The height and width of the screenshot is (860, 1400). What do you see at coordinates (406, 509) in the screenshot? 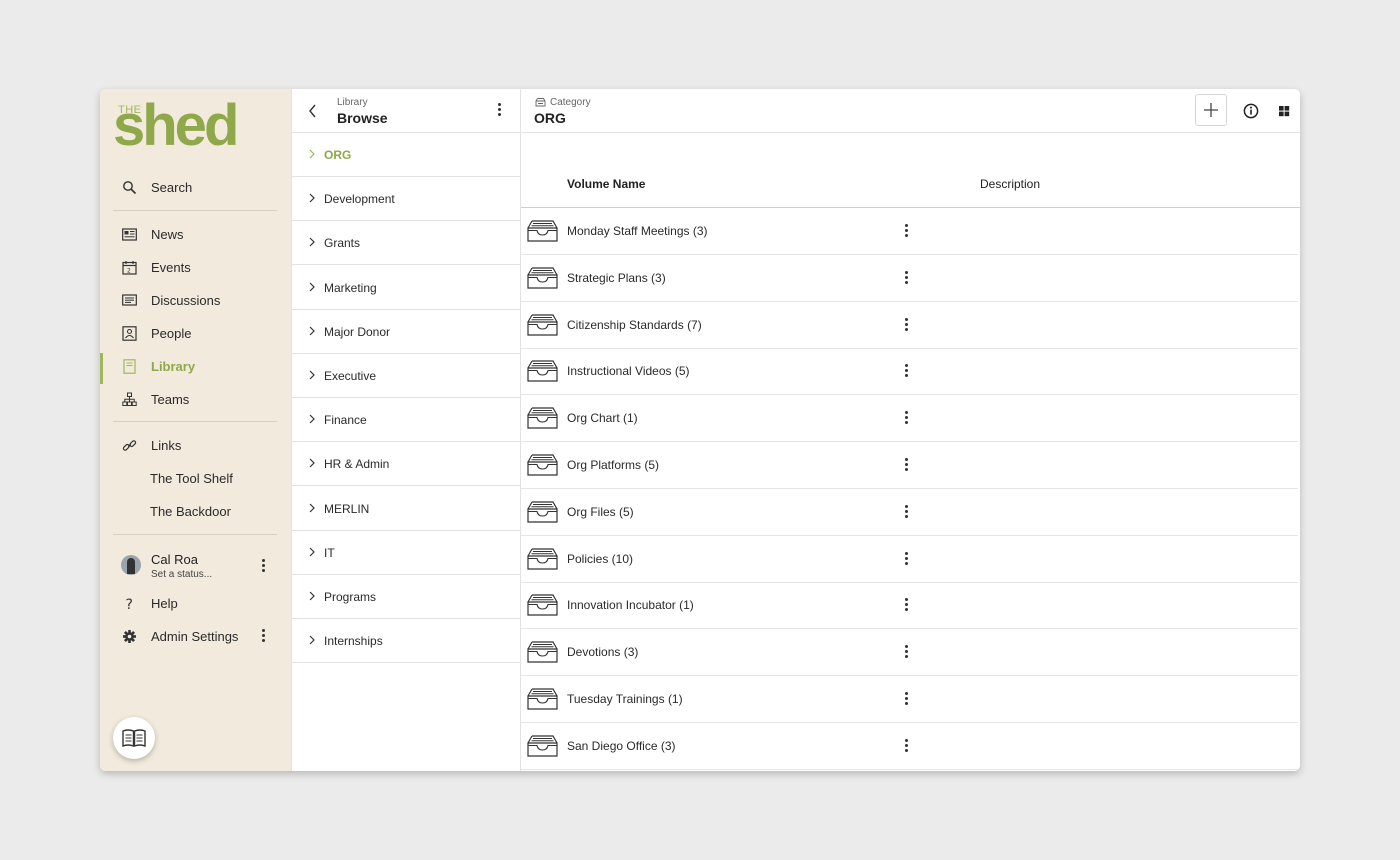
I see `category-item: MERLIN` at bounding box center [406, 509].